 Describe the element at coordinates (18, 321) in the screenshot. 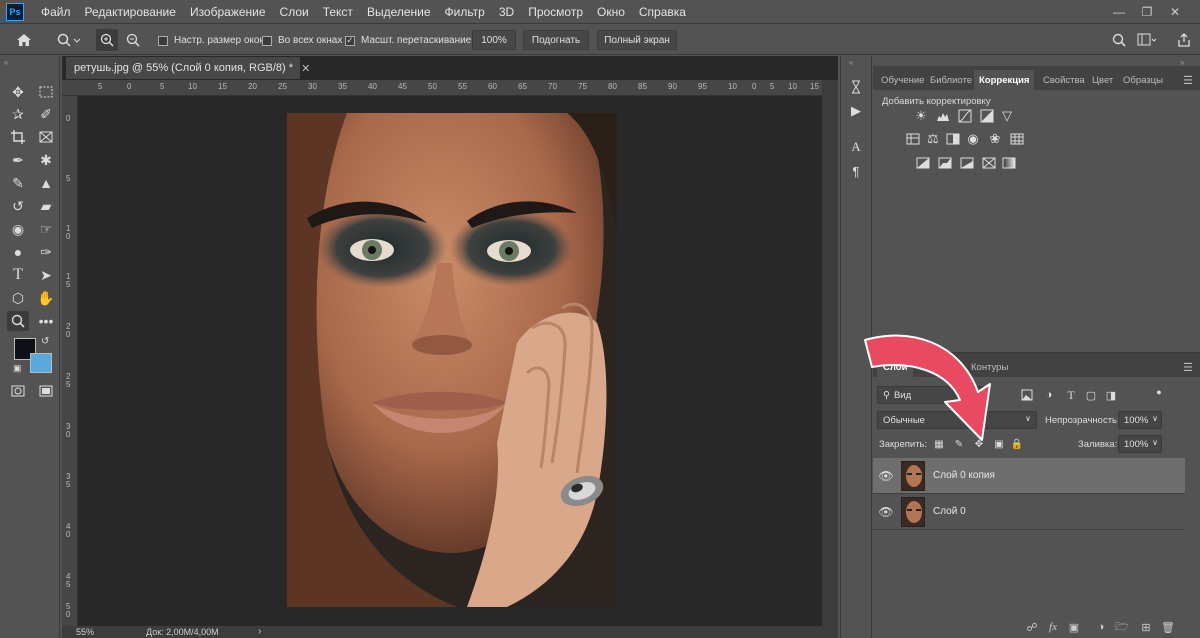

I see `zoom-tool-icon` at that location.